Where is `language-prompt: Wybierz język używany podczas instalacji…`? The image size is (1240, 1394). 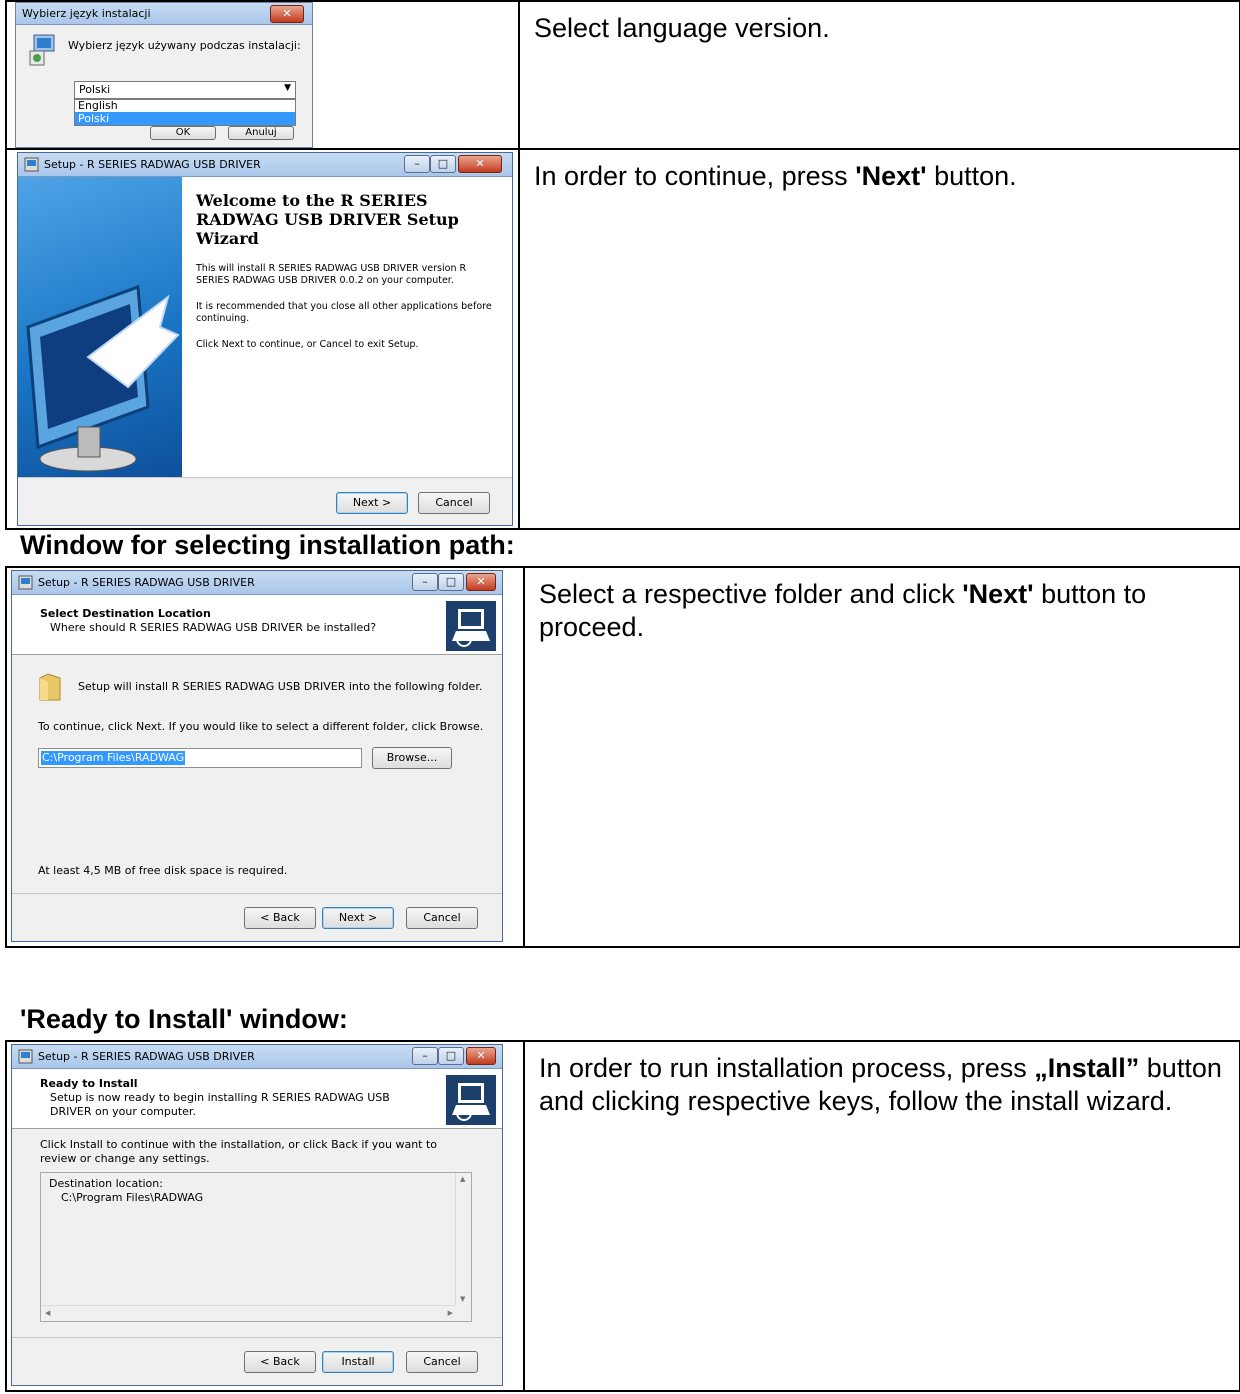
language-prompt: Wybierz język używany podczas instalacji… is located at coordinates (184, 45).